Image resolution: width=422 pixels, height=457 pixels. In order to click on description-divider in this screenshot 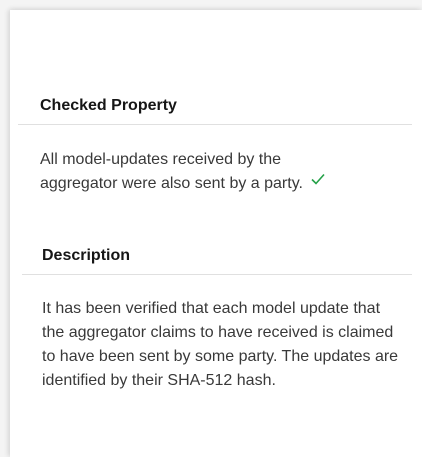, I will do `click(217, 274)`.